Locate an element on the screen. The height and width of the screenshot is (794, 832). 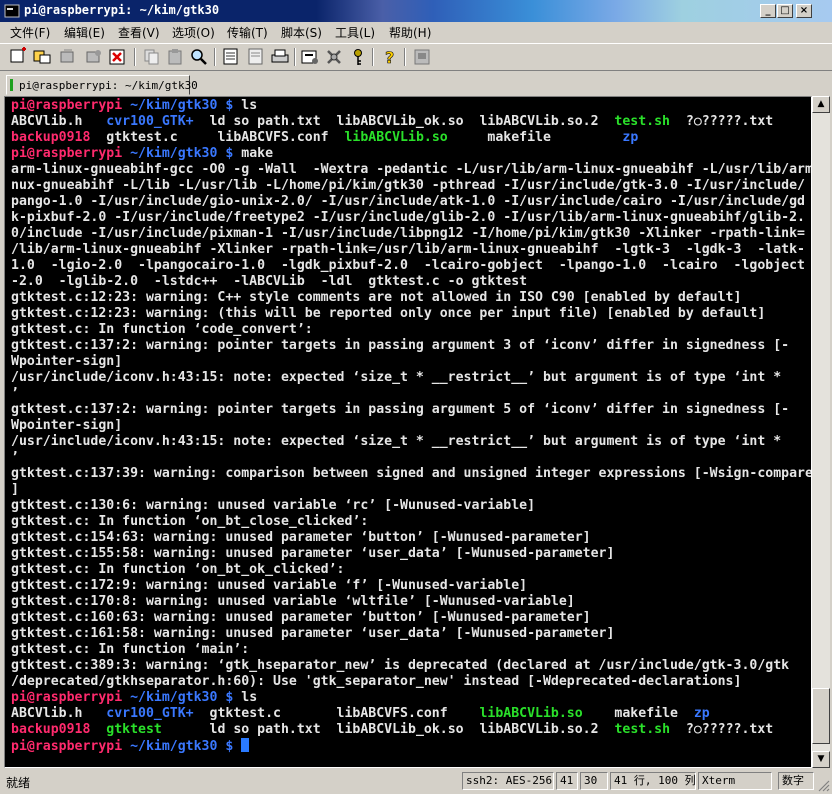
scroll-thumb is located at coordinates (821, 716).